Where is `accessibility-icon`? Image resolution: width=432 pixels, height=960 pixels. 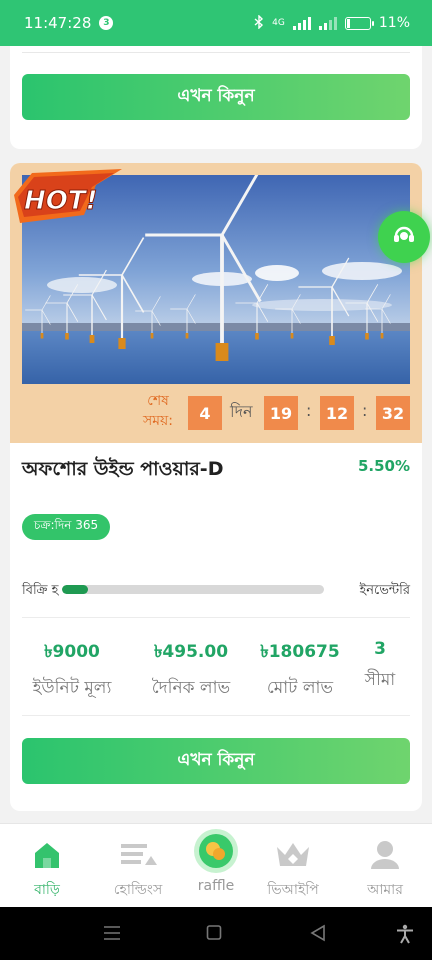 accessibility-icon is located at coordinates (405, 936).